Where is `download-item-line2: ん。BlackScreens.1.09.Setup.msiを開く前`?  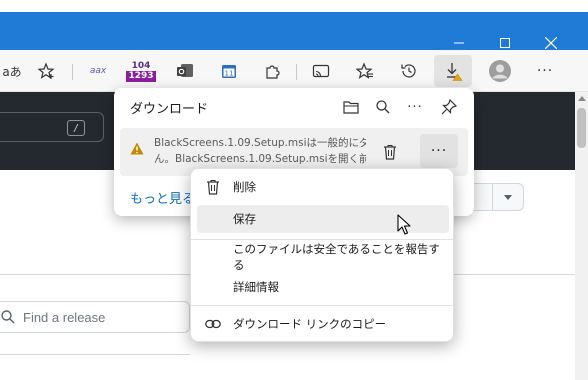 download-item-line2: ん。BlackScreens.1.09.Setup.msiを開く前 is located at coordinates (260, 159).